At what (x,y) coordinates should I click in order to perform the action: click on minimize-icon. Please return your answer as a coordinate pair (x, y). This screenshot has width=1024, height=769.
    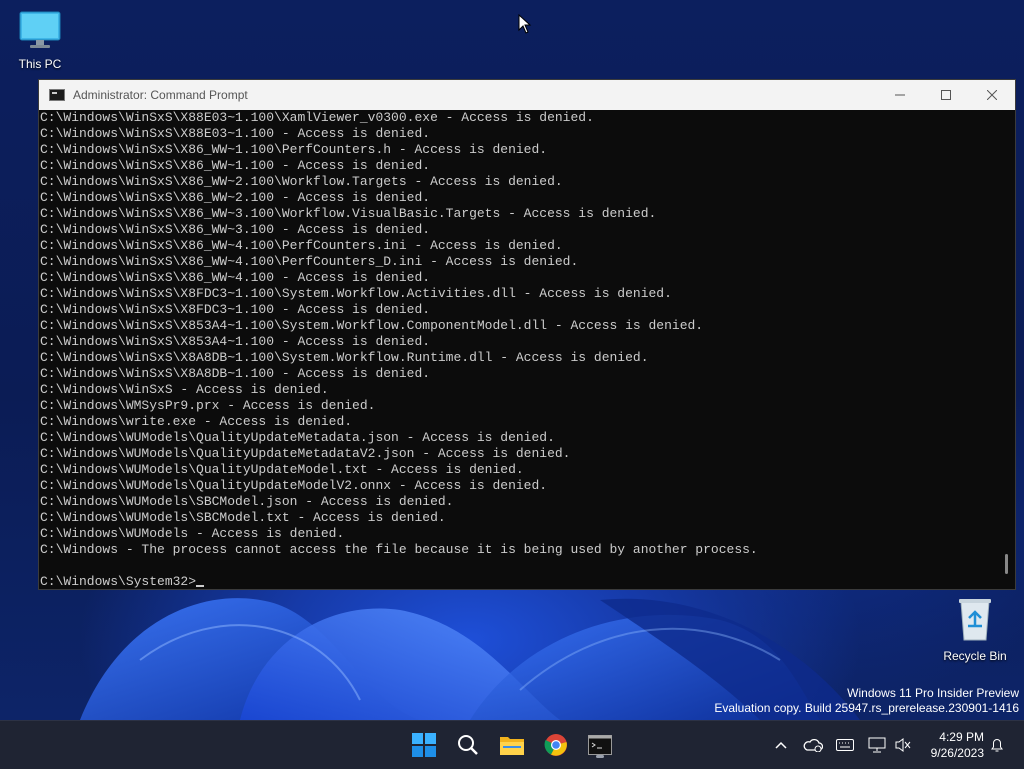
    Looking at the image, I should click on (900, 95).